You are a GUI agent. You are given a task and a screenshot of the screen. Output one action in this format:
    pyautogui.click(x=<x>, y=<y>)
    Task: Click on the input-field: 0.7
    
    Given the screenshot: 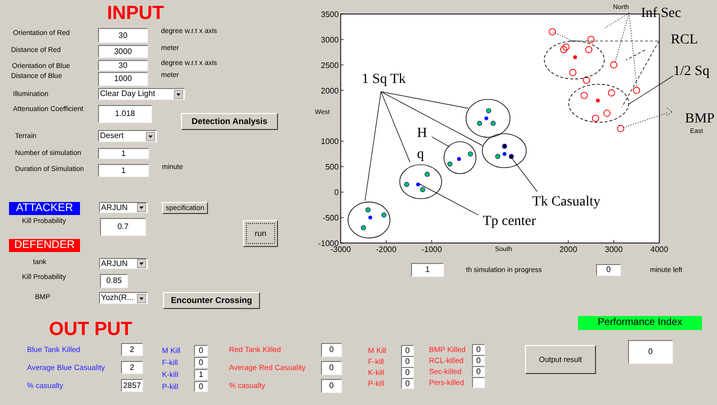 What is the action you would take?
    pyautogui.click(x=123, y=227)
    